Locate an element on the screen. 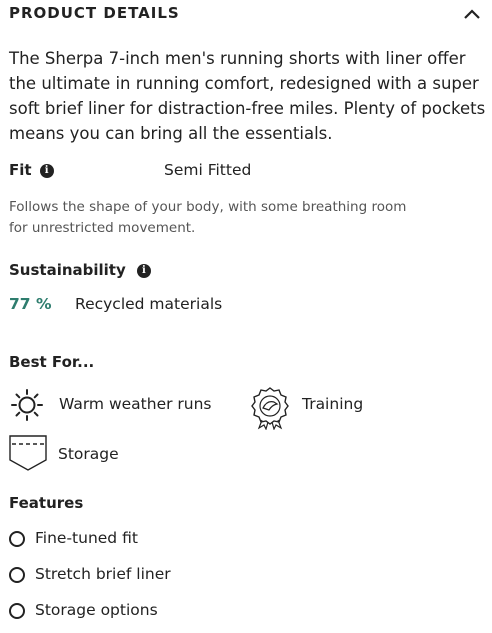 The image size is (492, 633). fit-value: Semi Fitted is located at coordinates (208, 170).